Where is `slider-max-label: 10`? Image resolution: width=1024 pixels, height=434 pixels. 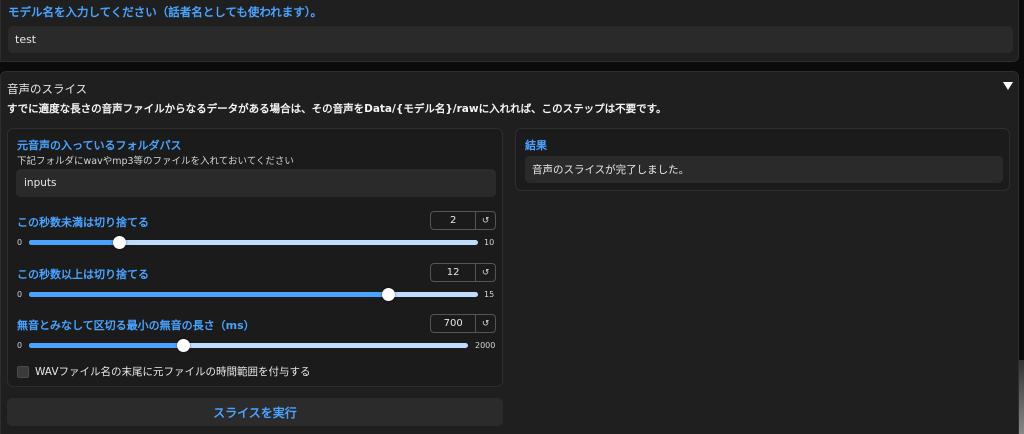
slider-max-label: 10 is located at coordinates (489, 242).